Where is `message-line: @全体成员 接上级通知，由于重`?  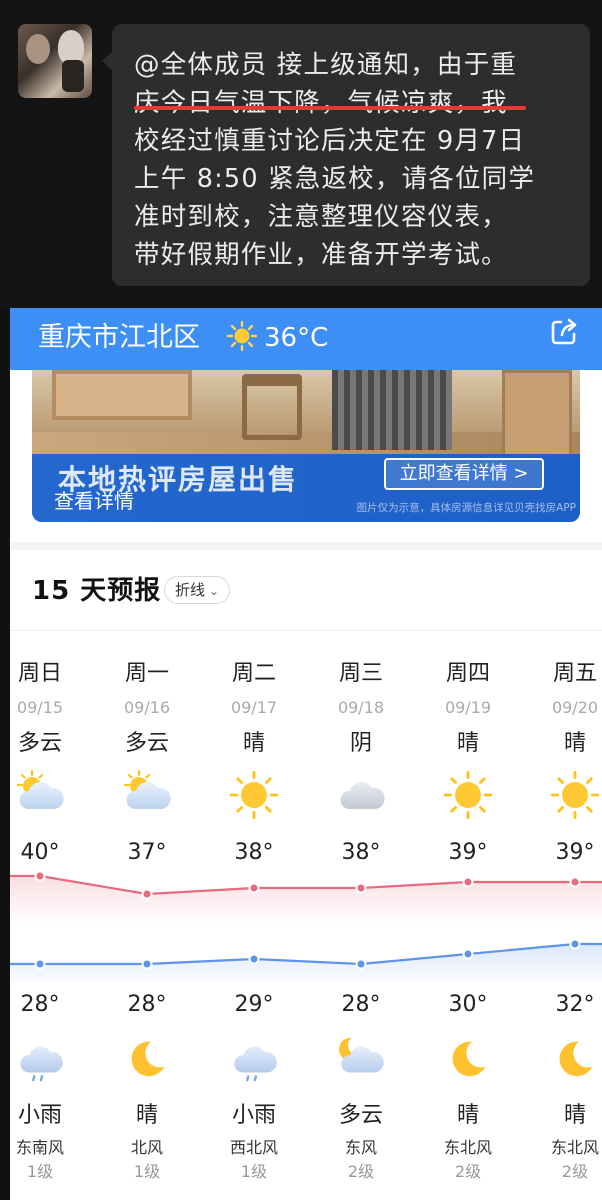 message-line: @全体成员 接上级通知，由于重 is located at coordinates (326, 65).